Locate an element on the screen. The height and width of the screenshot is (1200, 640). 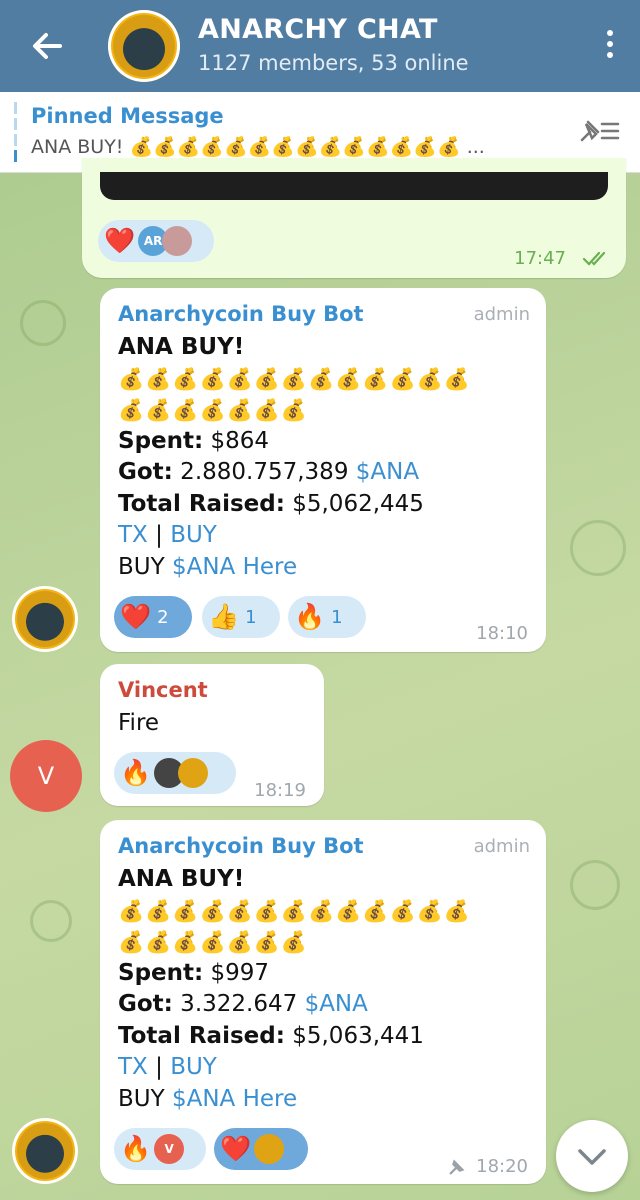
reaction-fire: 🔥 is located at coordinates (175, 773).